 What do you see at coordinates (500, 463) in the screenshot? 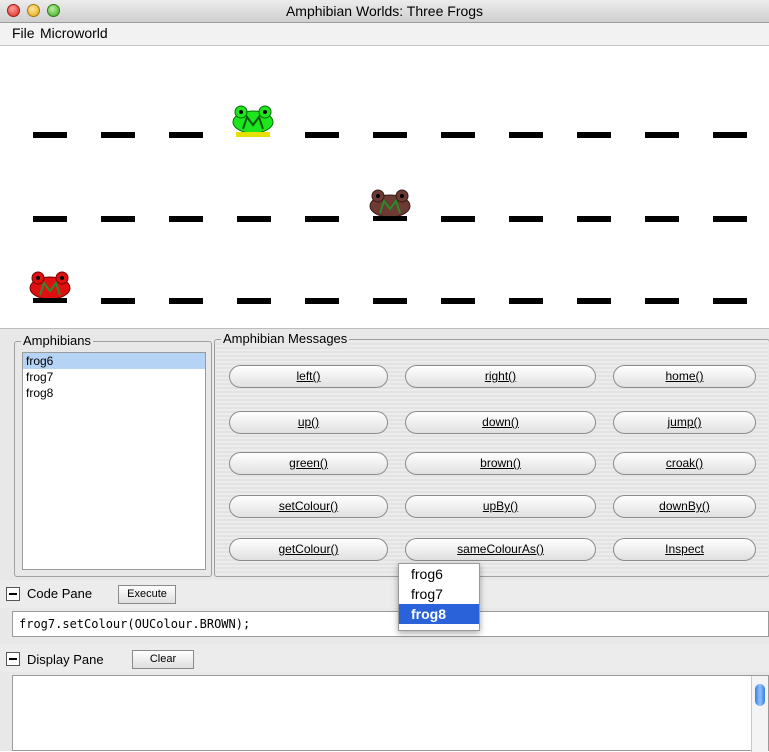
I see `brown-button: brown()` at bounding box center [500, 463].